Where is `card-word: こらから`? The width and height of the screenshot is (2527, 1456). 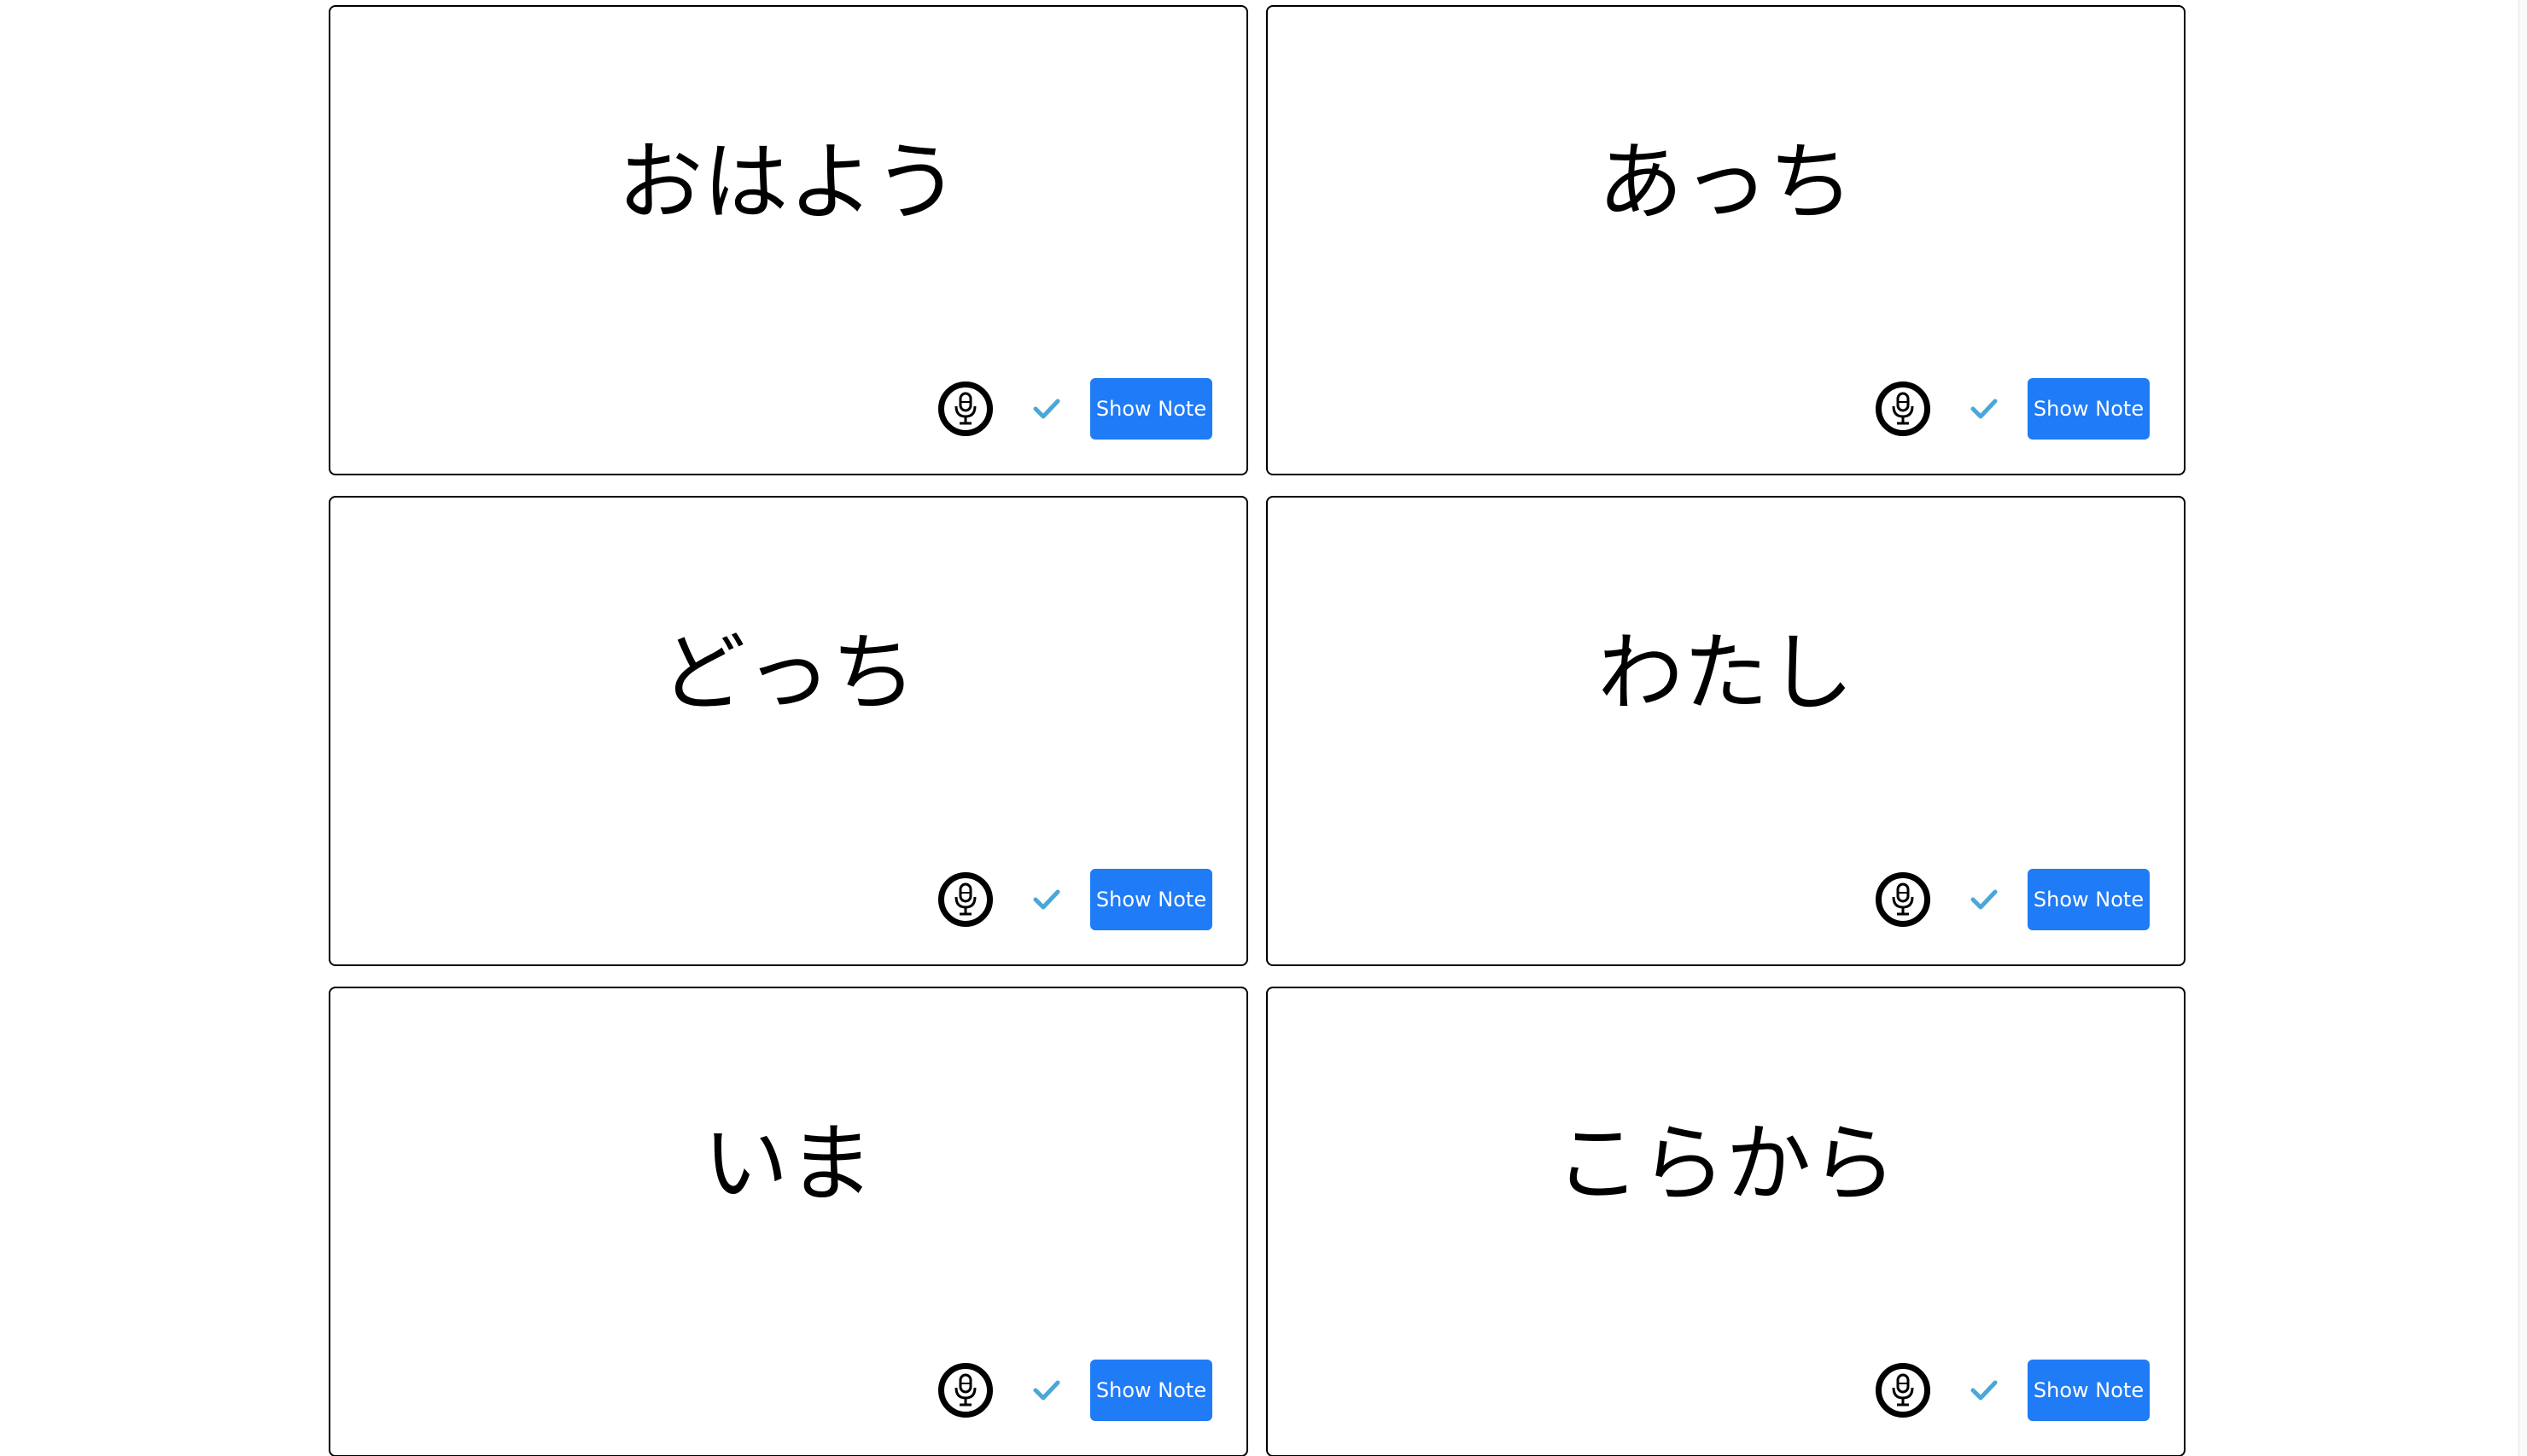
card-word: こらから is located at coordinates (1726, 1164).